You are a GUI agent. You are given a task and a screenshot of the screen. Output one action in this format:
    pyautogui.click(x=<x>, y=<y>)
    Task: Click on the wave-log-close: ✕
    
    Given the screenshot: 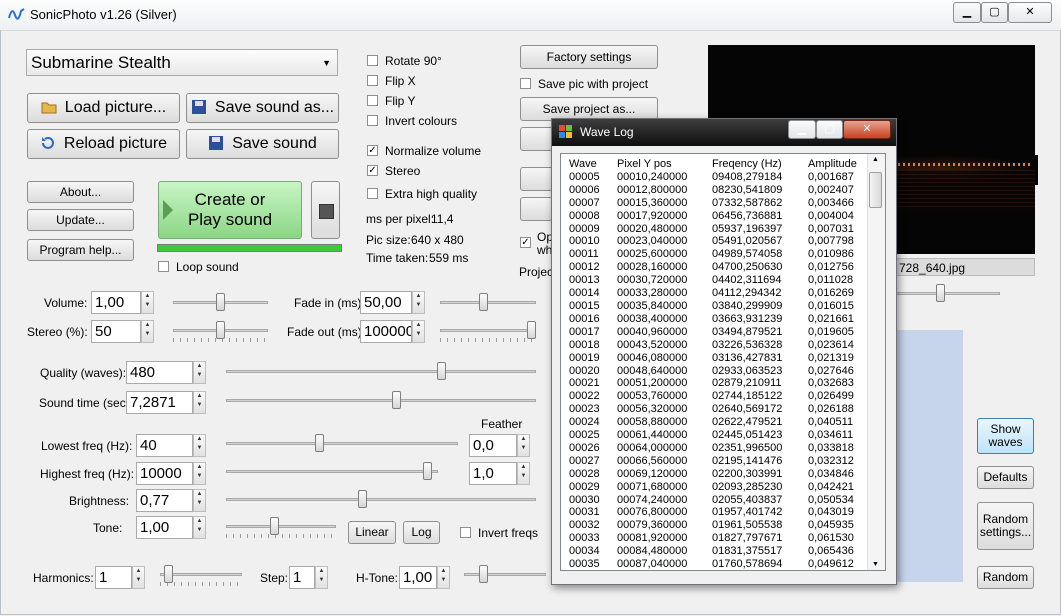 What is the action you would take?
    pyautogui.click(x=867, y=129)
    